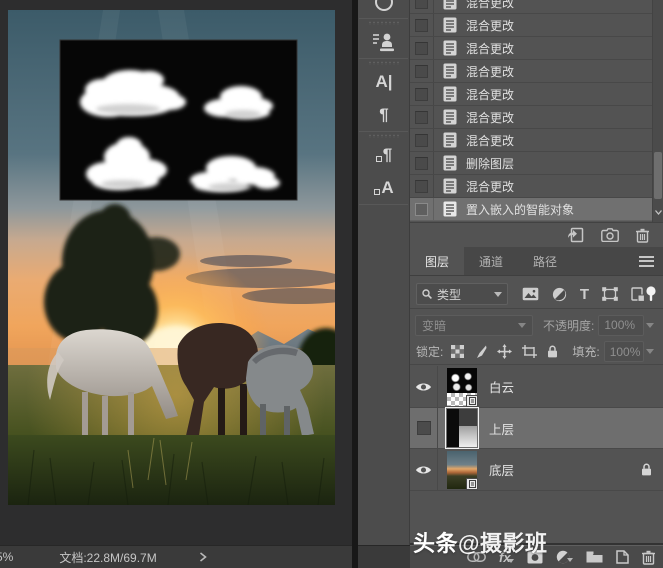  Describe the element at coordinates (621, 325) in the screenshot. I see `opacity-input: 100%` at that location.